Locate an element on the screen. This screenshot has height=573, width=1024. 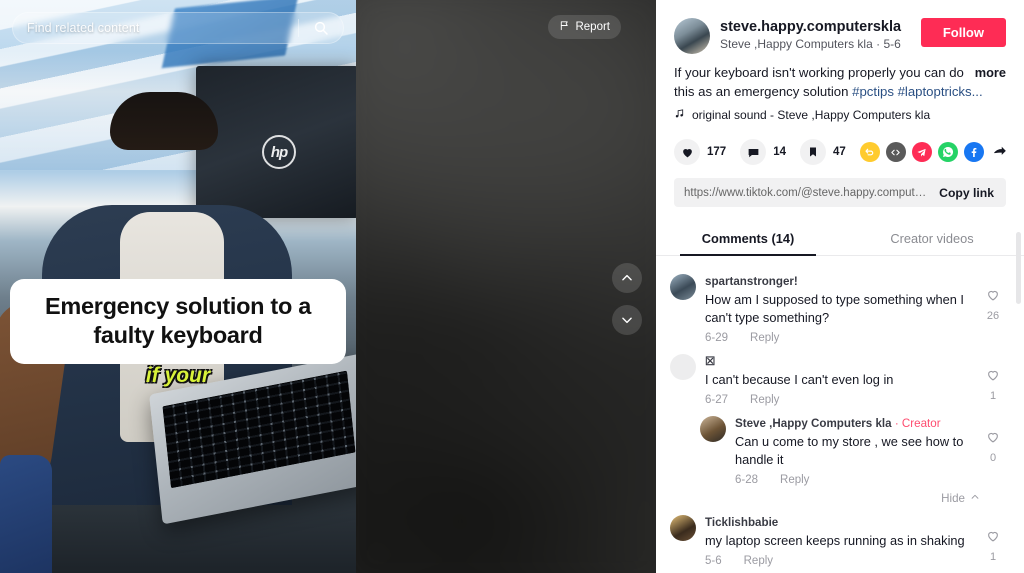
video-chair-detail is located at coordinates (26, 514).